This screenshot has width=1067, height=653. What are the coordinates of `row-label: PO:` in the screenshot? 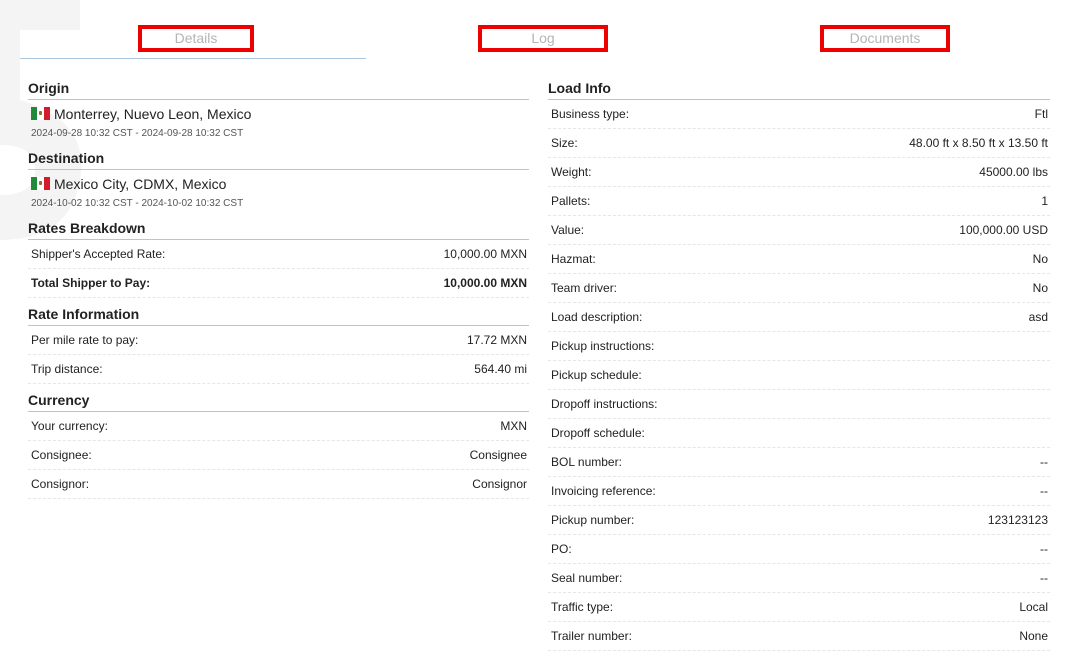 It's located at (561, 549).